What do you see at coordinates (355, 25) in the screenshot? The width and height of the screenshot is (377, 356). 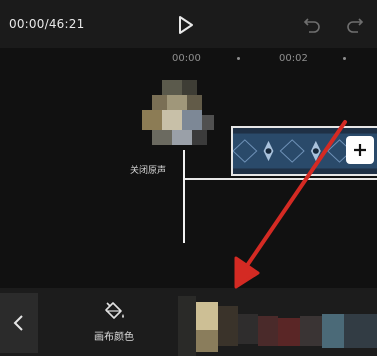 I see `redo-icon` at bounding box center [355, 25].